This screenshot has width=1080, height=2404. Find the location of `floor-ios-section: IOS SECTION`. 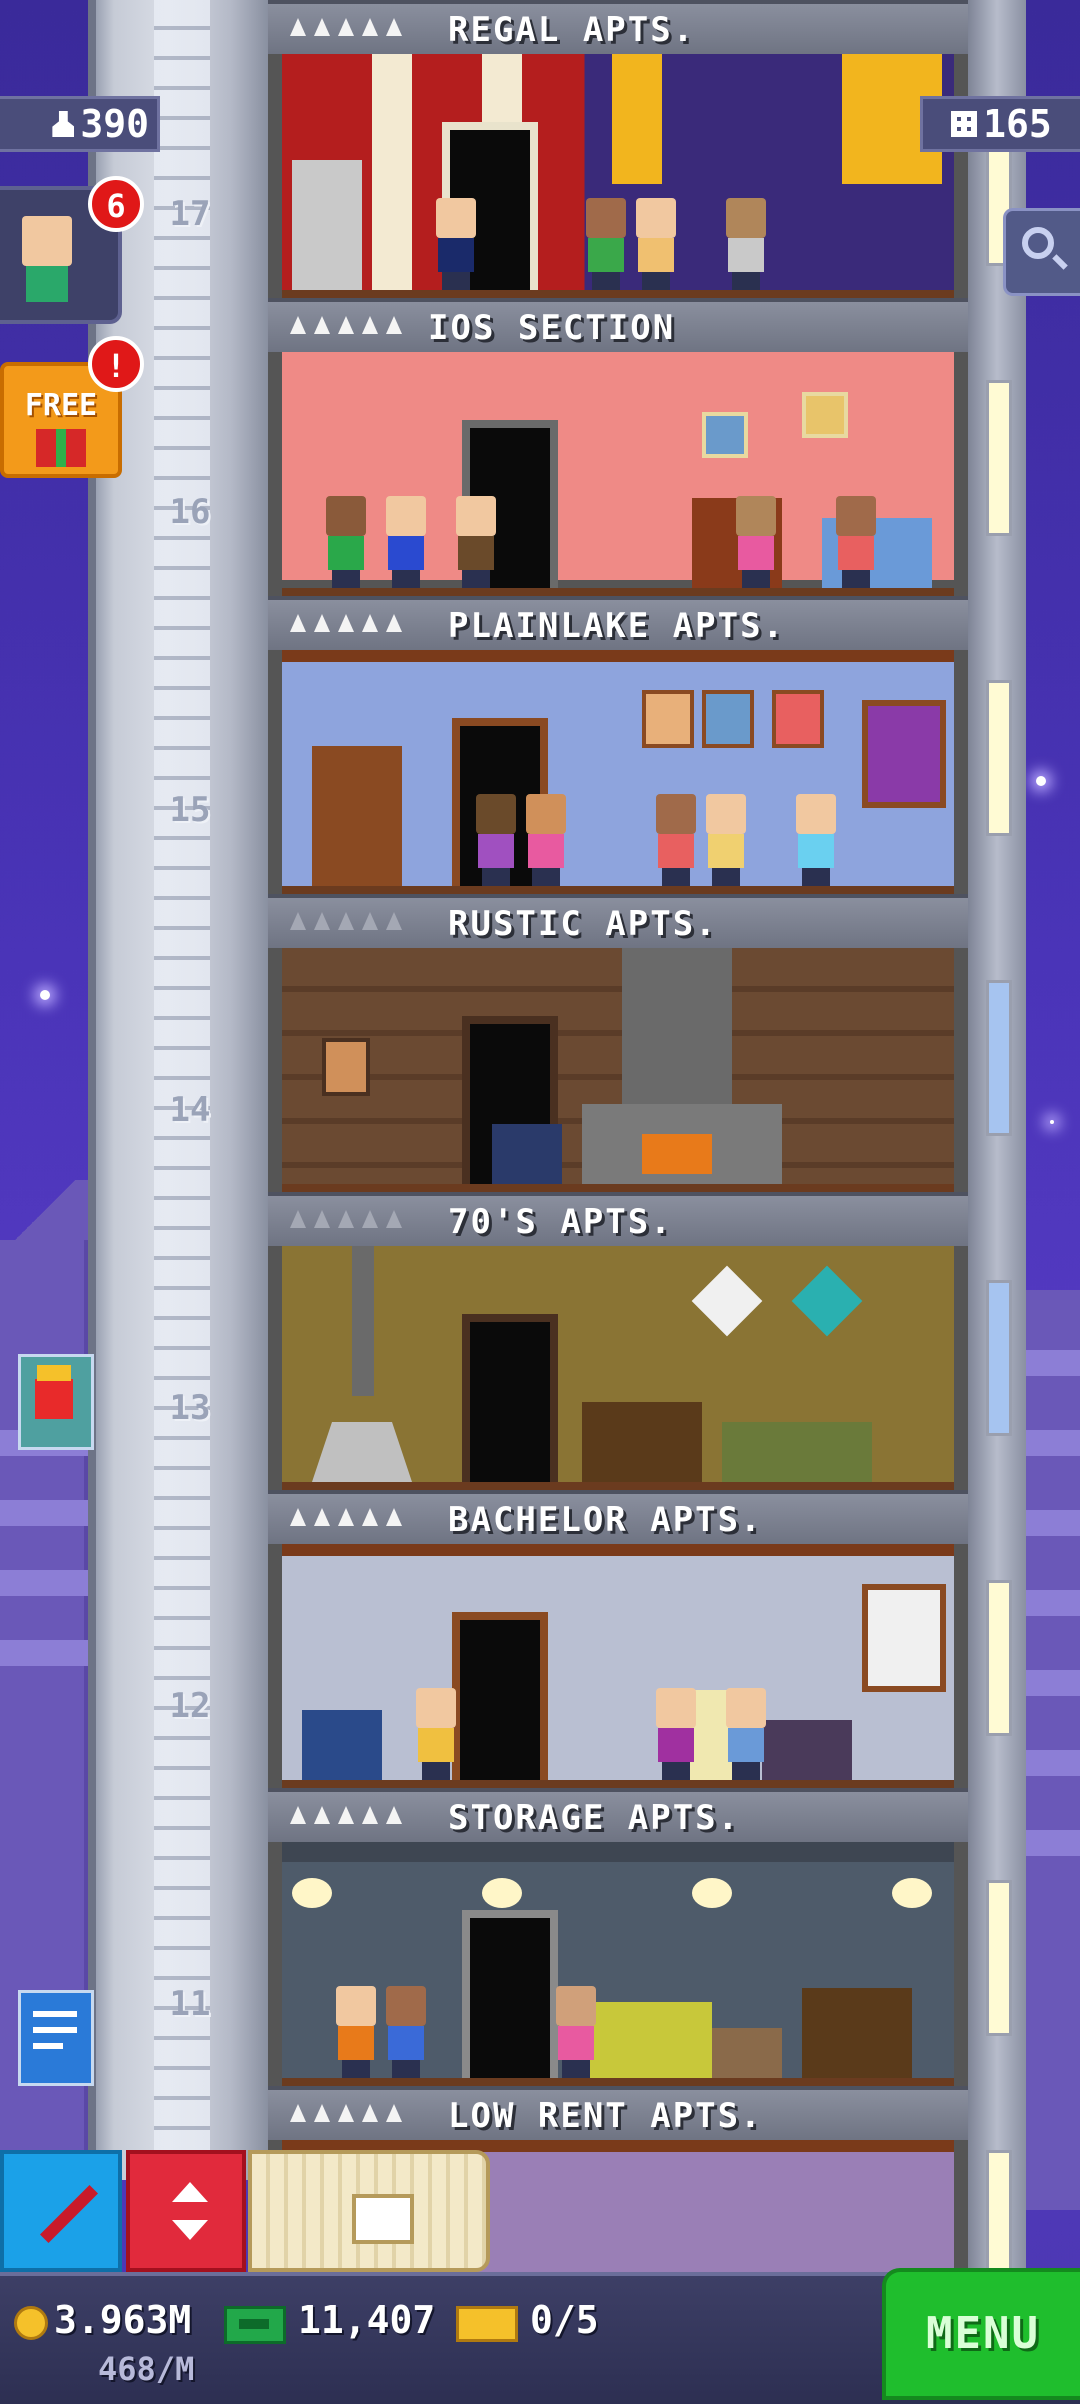

floor-ios-section: IOS SECTION is located at coordinates (618, 447).